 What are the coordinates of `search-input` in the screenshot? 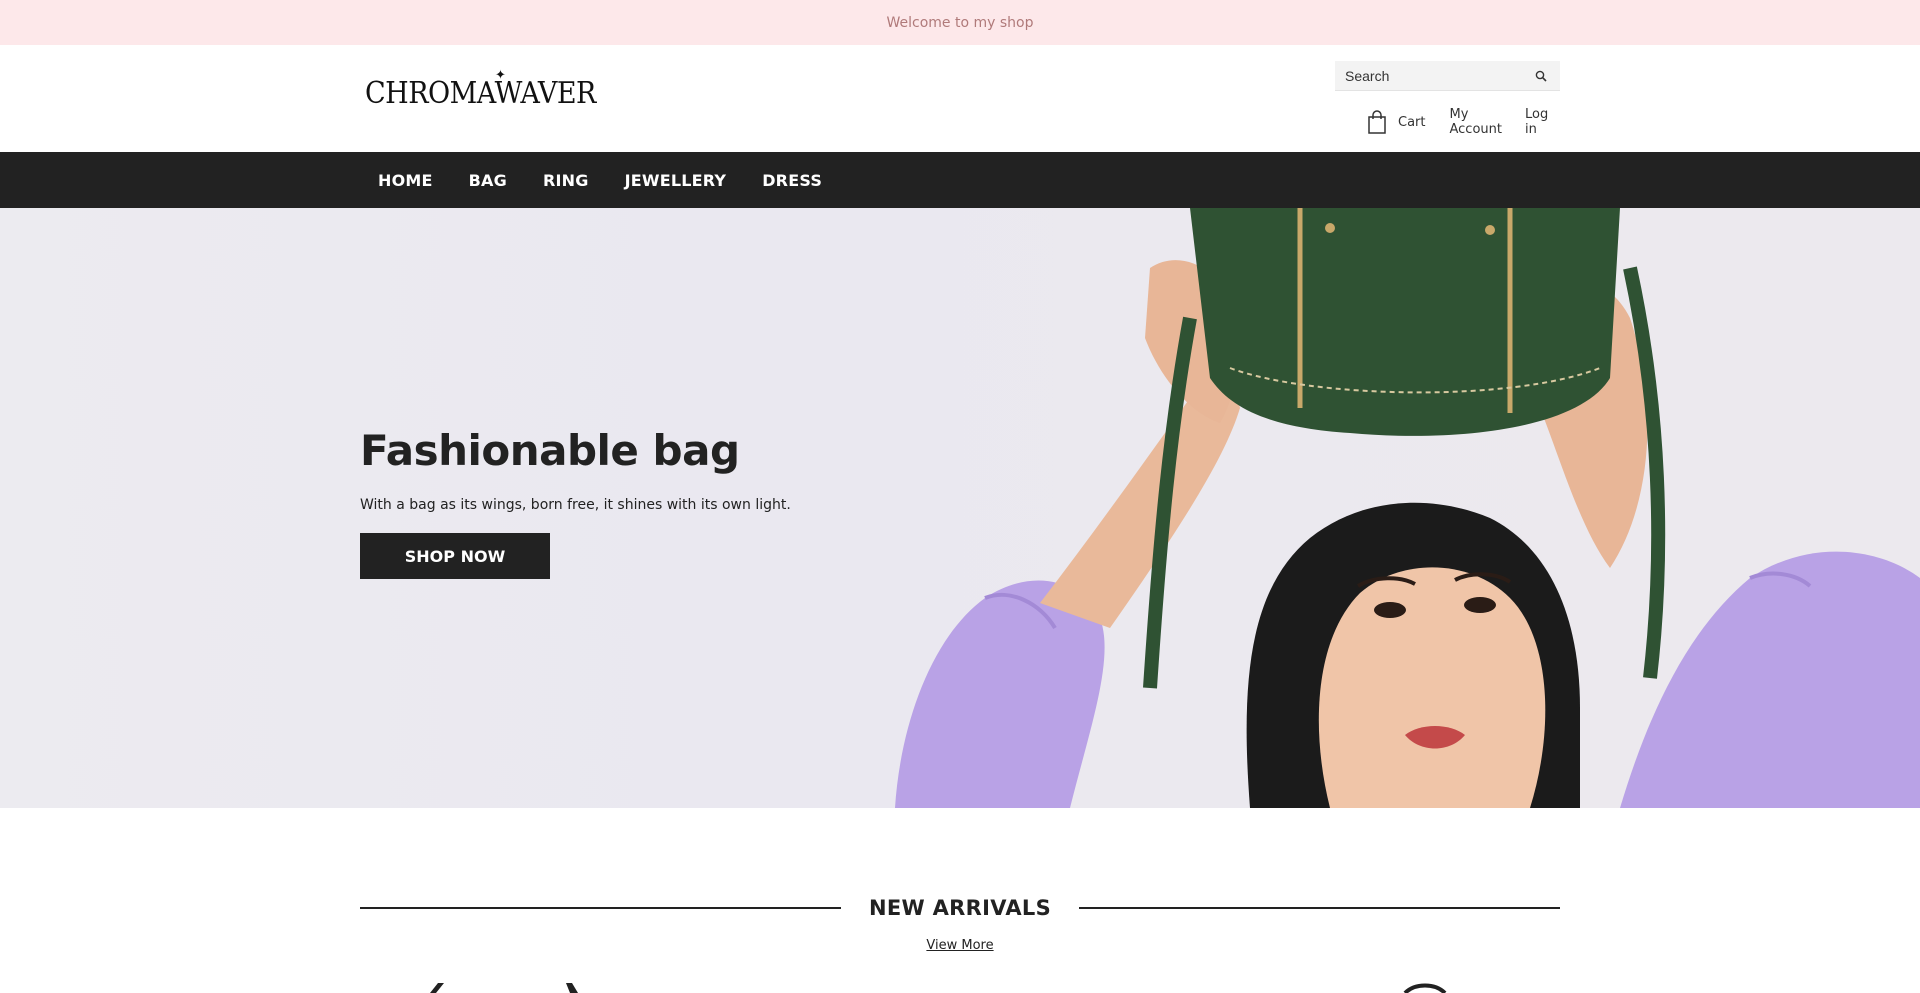 It's located at (1430, 75).